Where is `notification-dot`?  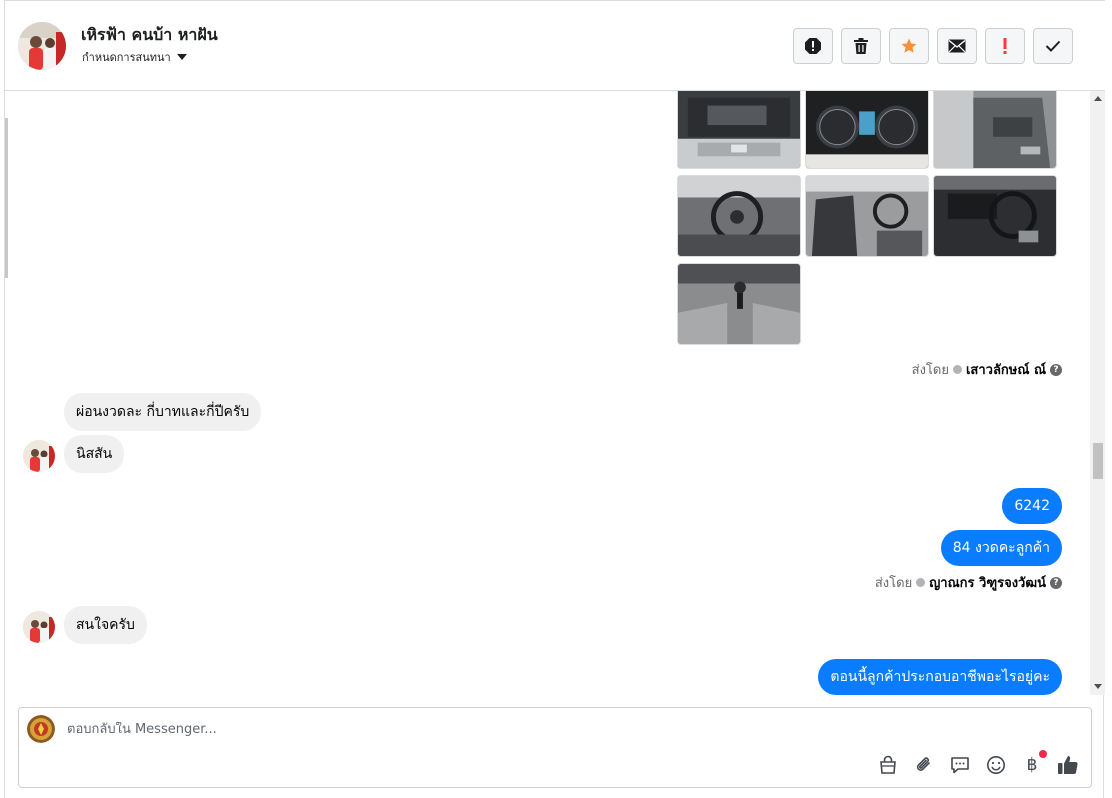
notification-dot is located at coordinates (1043, 754).